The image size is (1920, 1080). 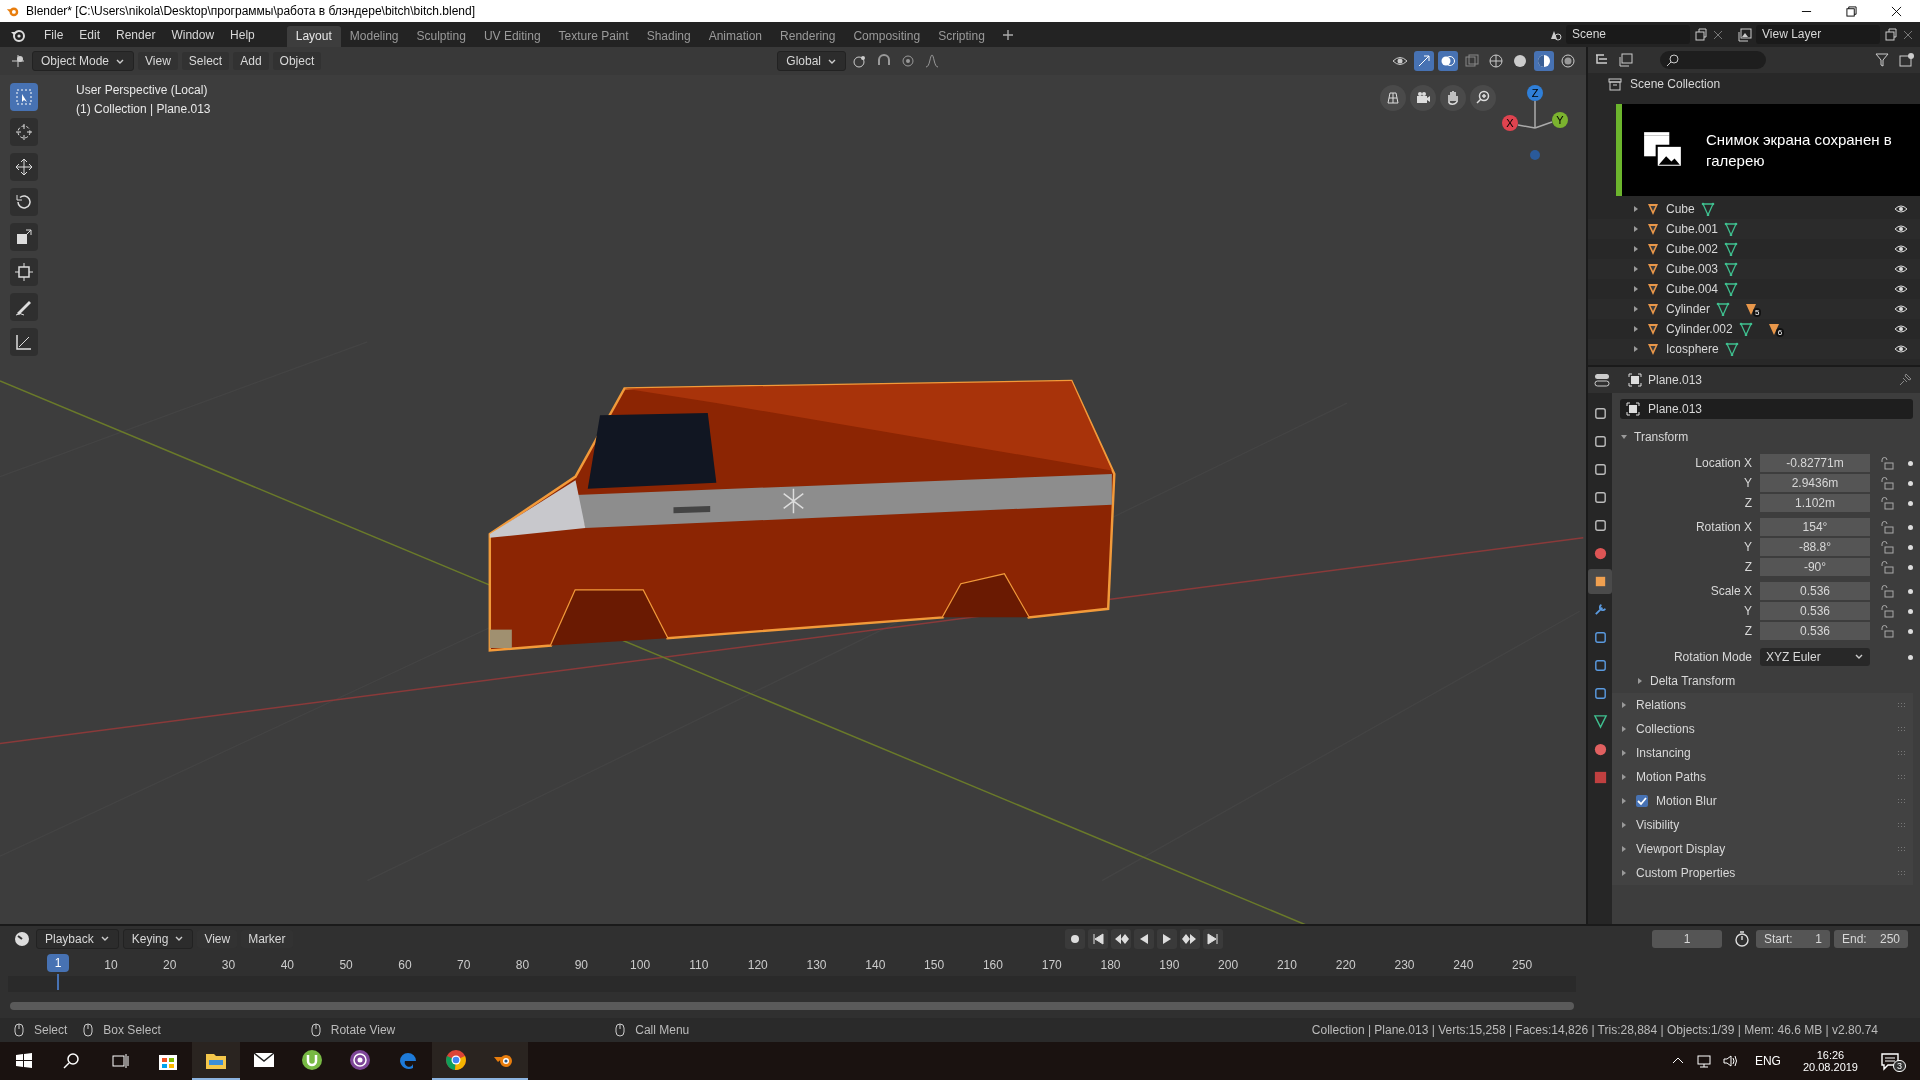 What do you see at coordinates (1692, 249) in the screenshot?
I see `object-name: Cube.002` at bounding box center [1692, 249].